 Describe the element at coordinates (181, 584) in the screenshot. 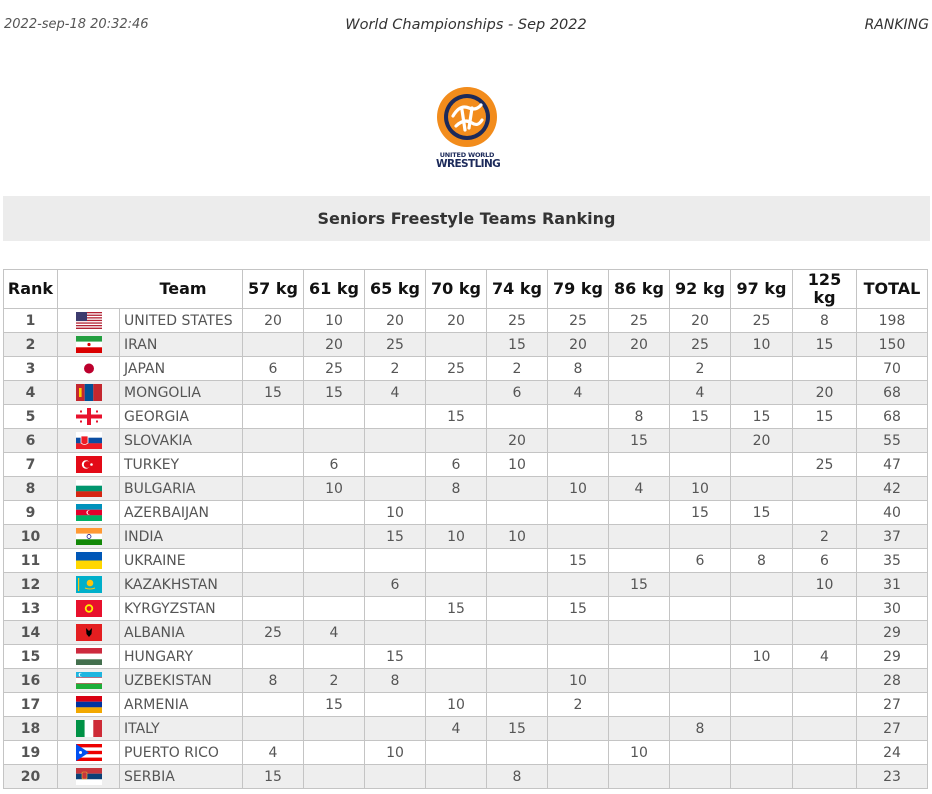

I see `team-name: KAZAKHSTAN` at that location.